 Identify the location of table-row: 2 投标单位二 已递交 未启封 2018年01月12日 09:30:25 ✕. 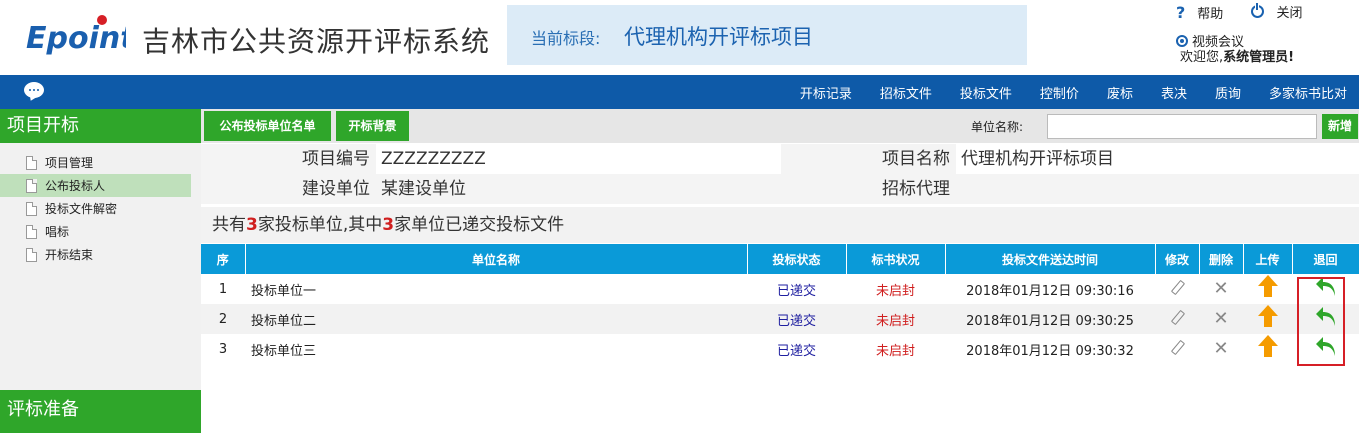
(780, 319).